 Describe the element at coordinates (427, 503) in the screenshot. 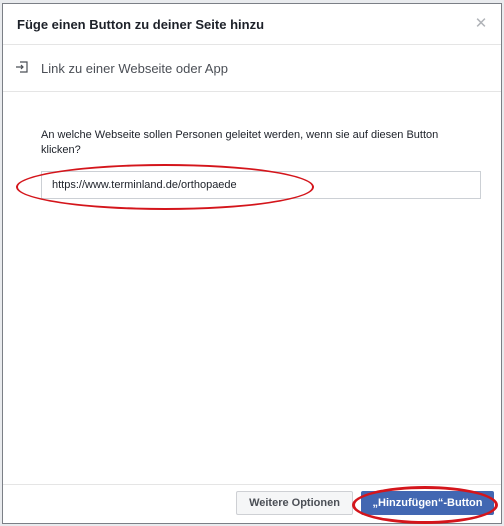

I see `add-button: „Hinzufügen“-Button` at that location.